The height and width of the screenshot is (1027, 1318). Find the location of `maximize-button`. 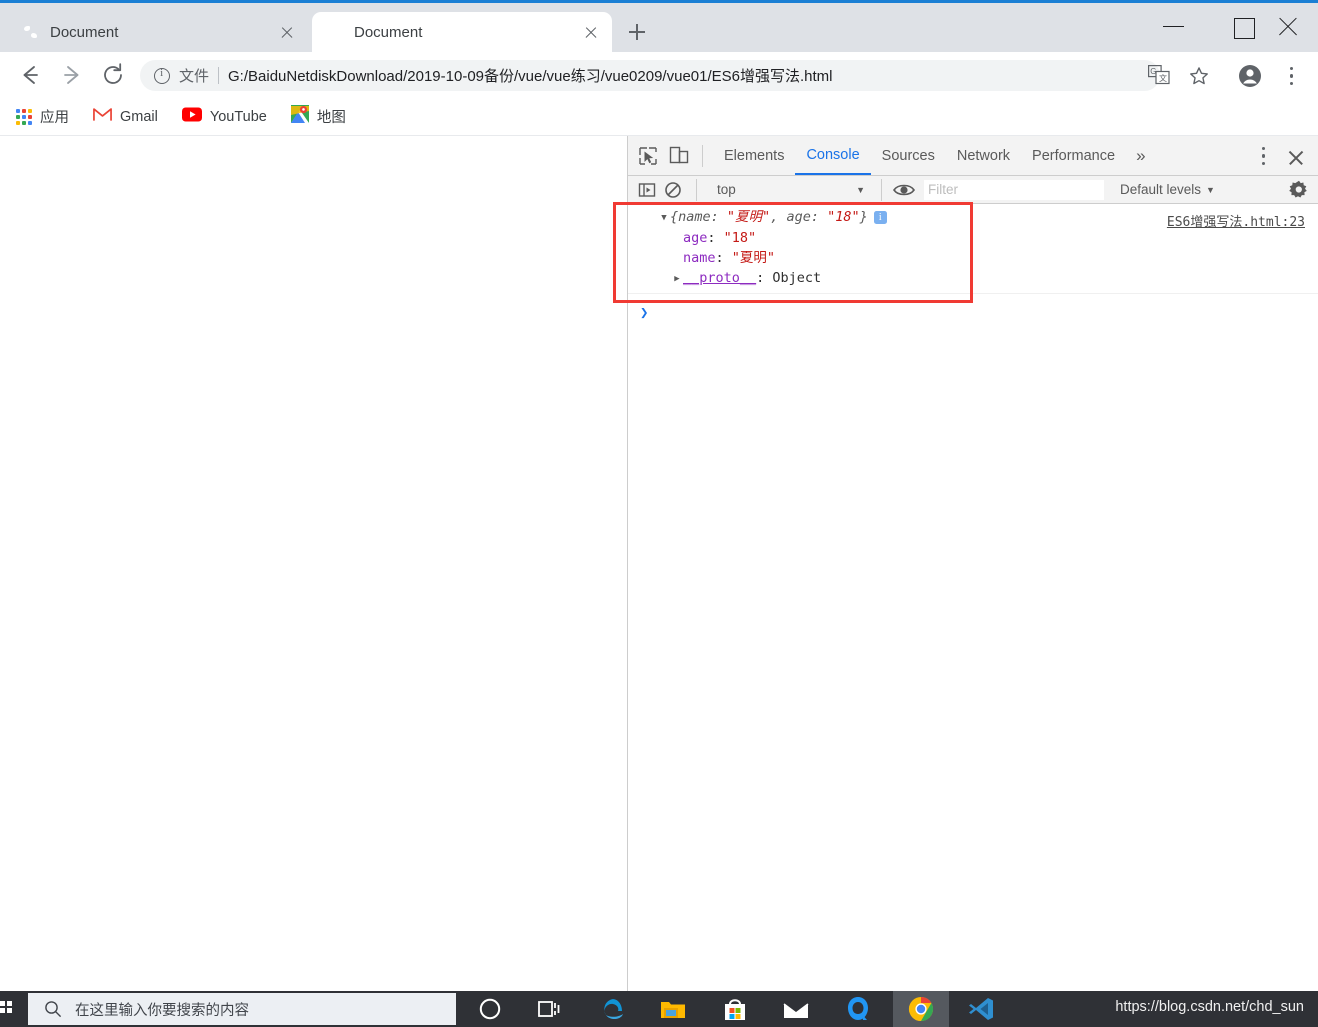

maximize-button is located at coordinates (1243, 26).